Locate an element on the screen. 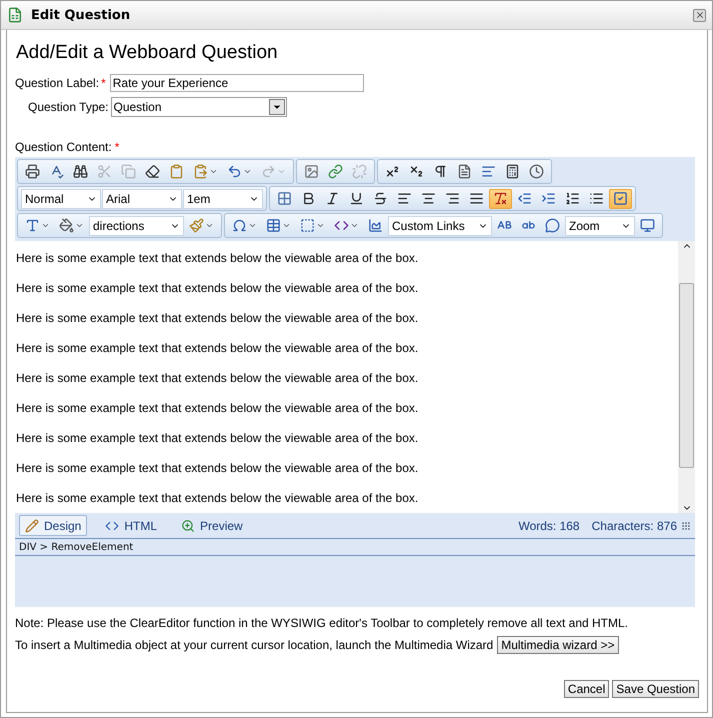 The width and height of the screenshot is (713, 718). type-select: Question is located at coordinates (198, 107).